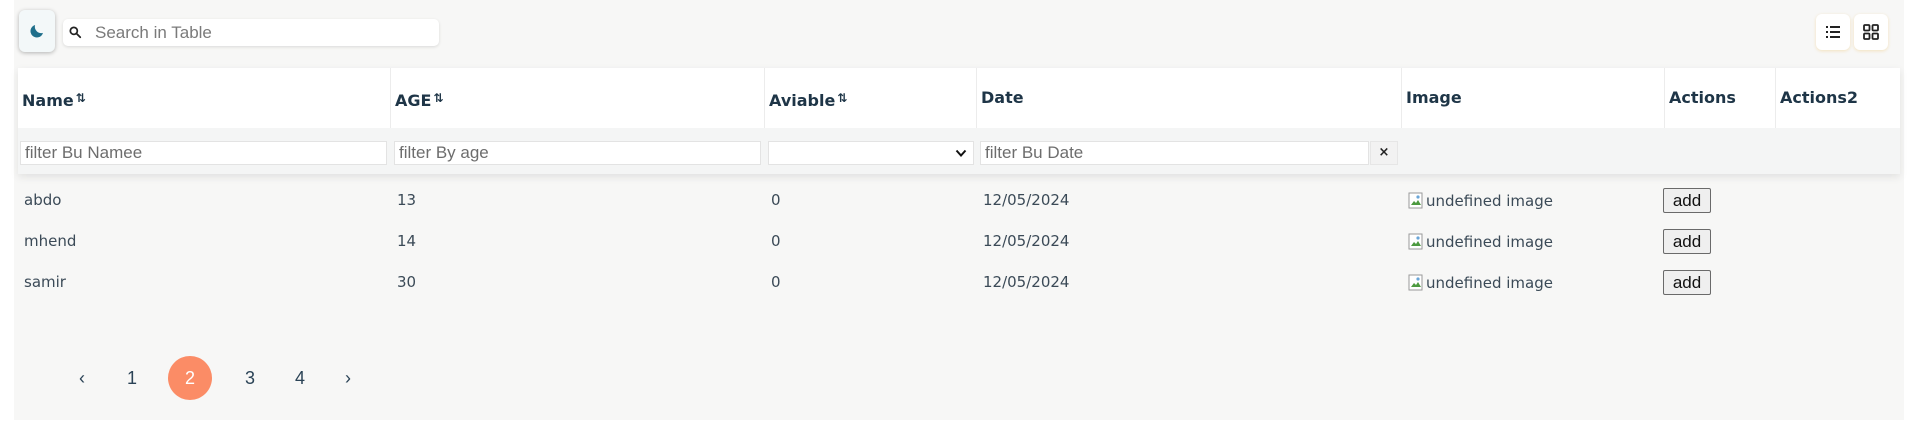  What do you see at coordinates (348, 378) in the screenshot?
I see `pagination-next: ›` at bounding box center [348, 378].